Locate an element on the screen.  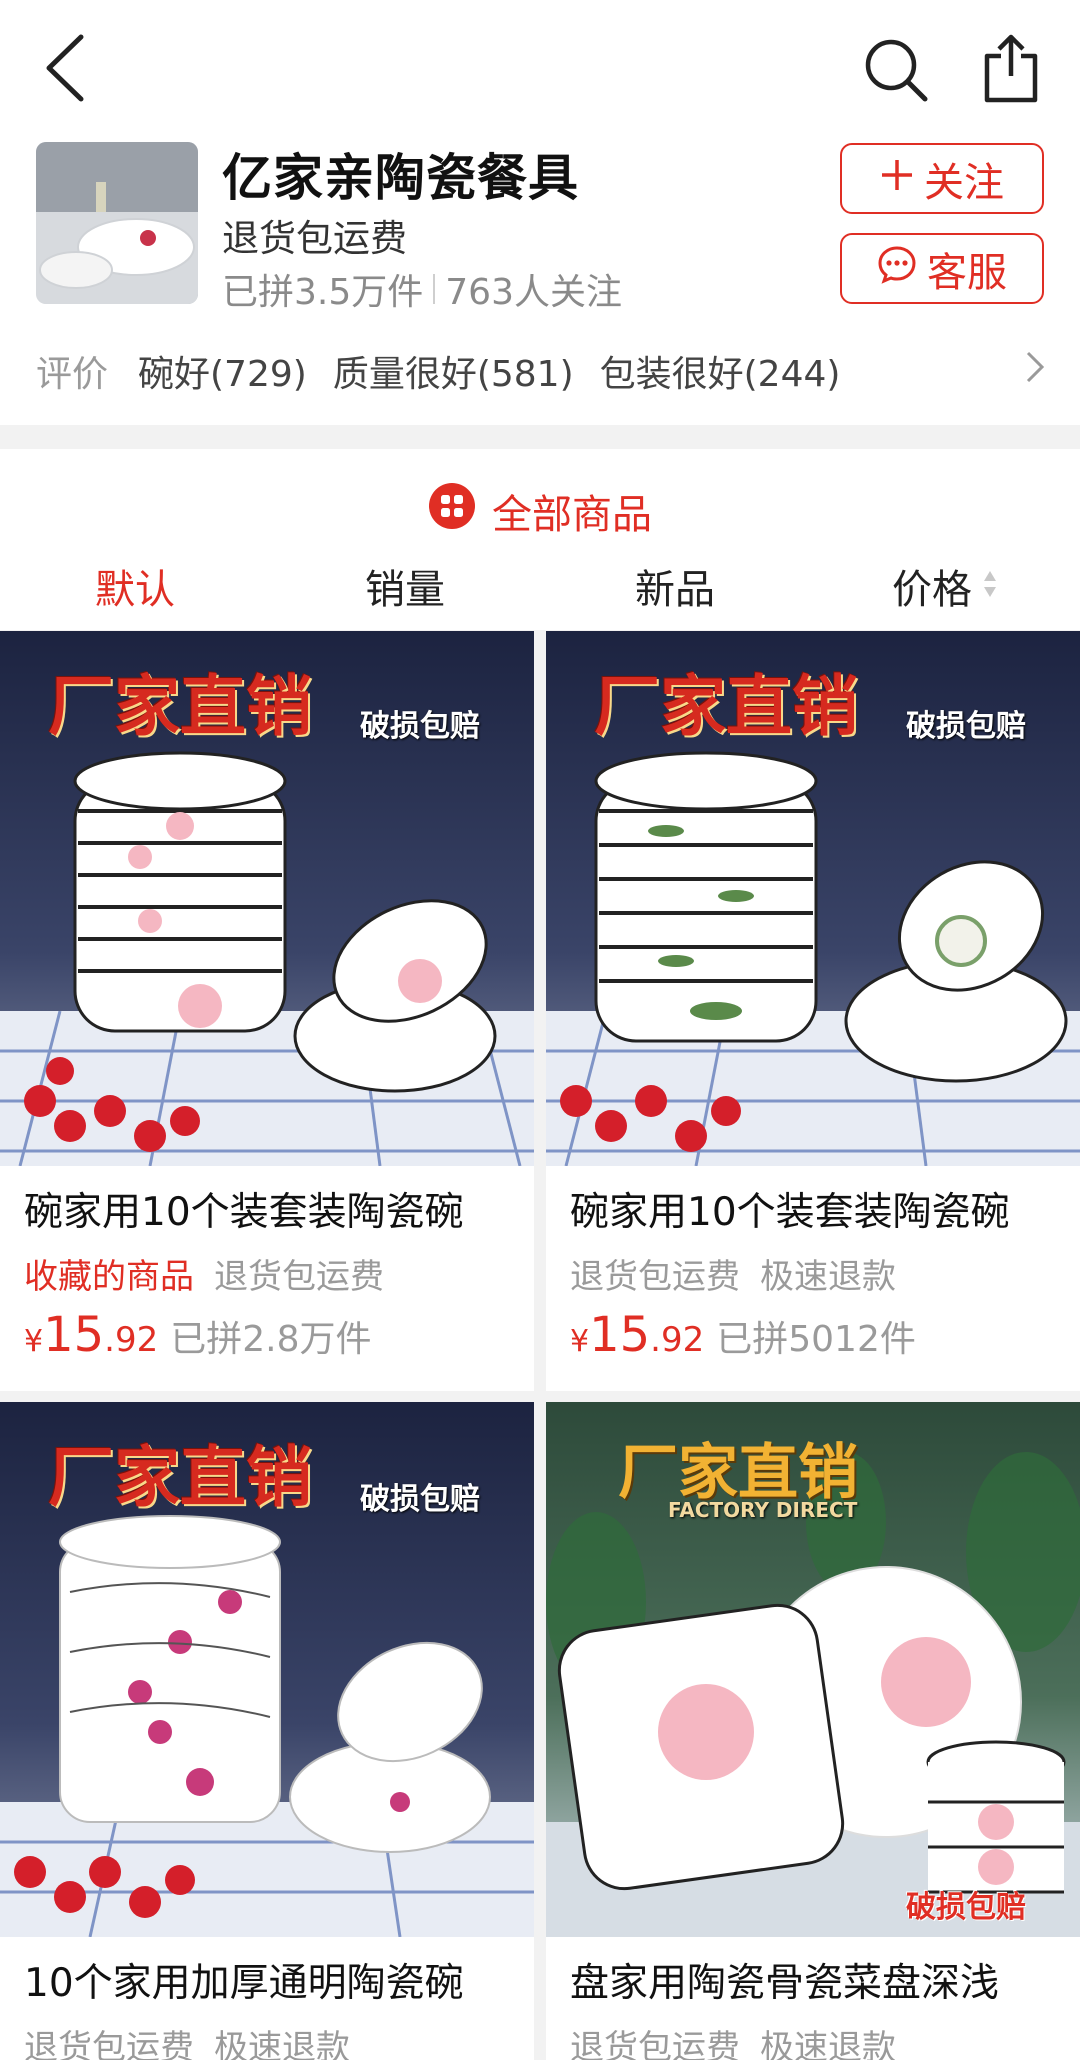
shop-sold-count: 已拼3.5万件 is located at coordinates (323, 292).